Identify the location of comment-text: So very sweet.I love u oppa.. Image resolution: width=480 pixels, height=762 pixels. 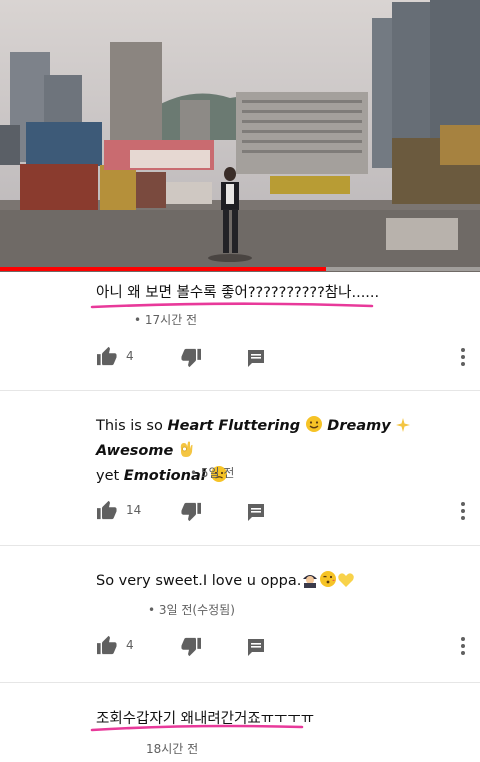
(276, 582).